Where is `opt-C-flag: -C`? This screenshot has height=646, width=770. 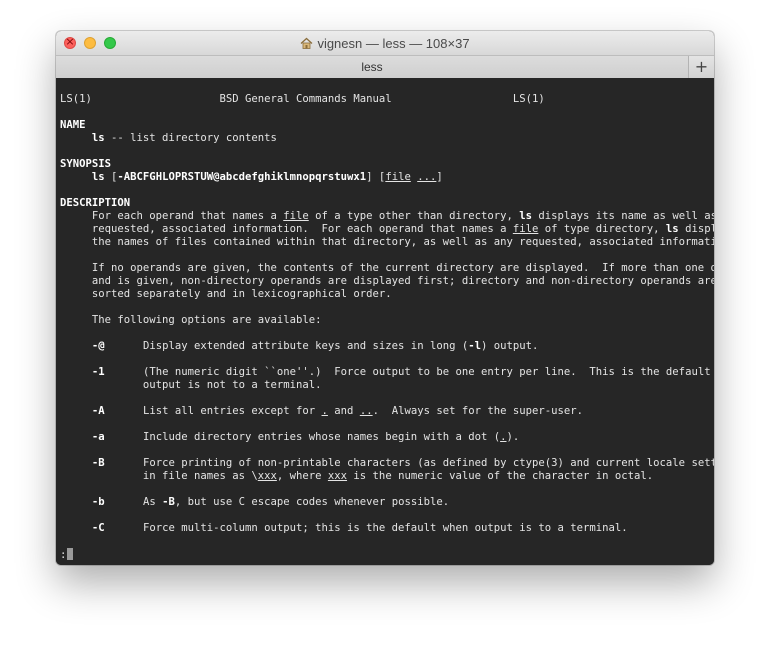 opt-C-flag: -C is located at coordinates (98, 528).